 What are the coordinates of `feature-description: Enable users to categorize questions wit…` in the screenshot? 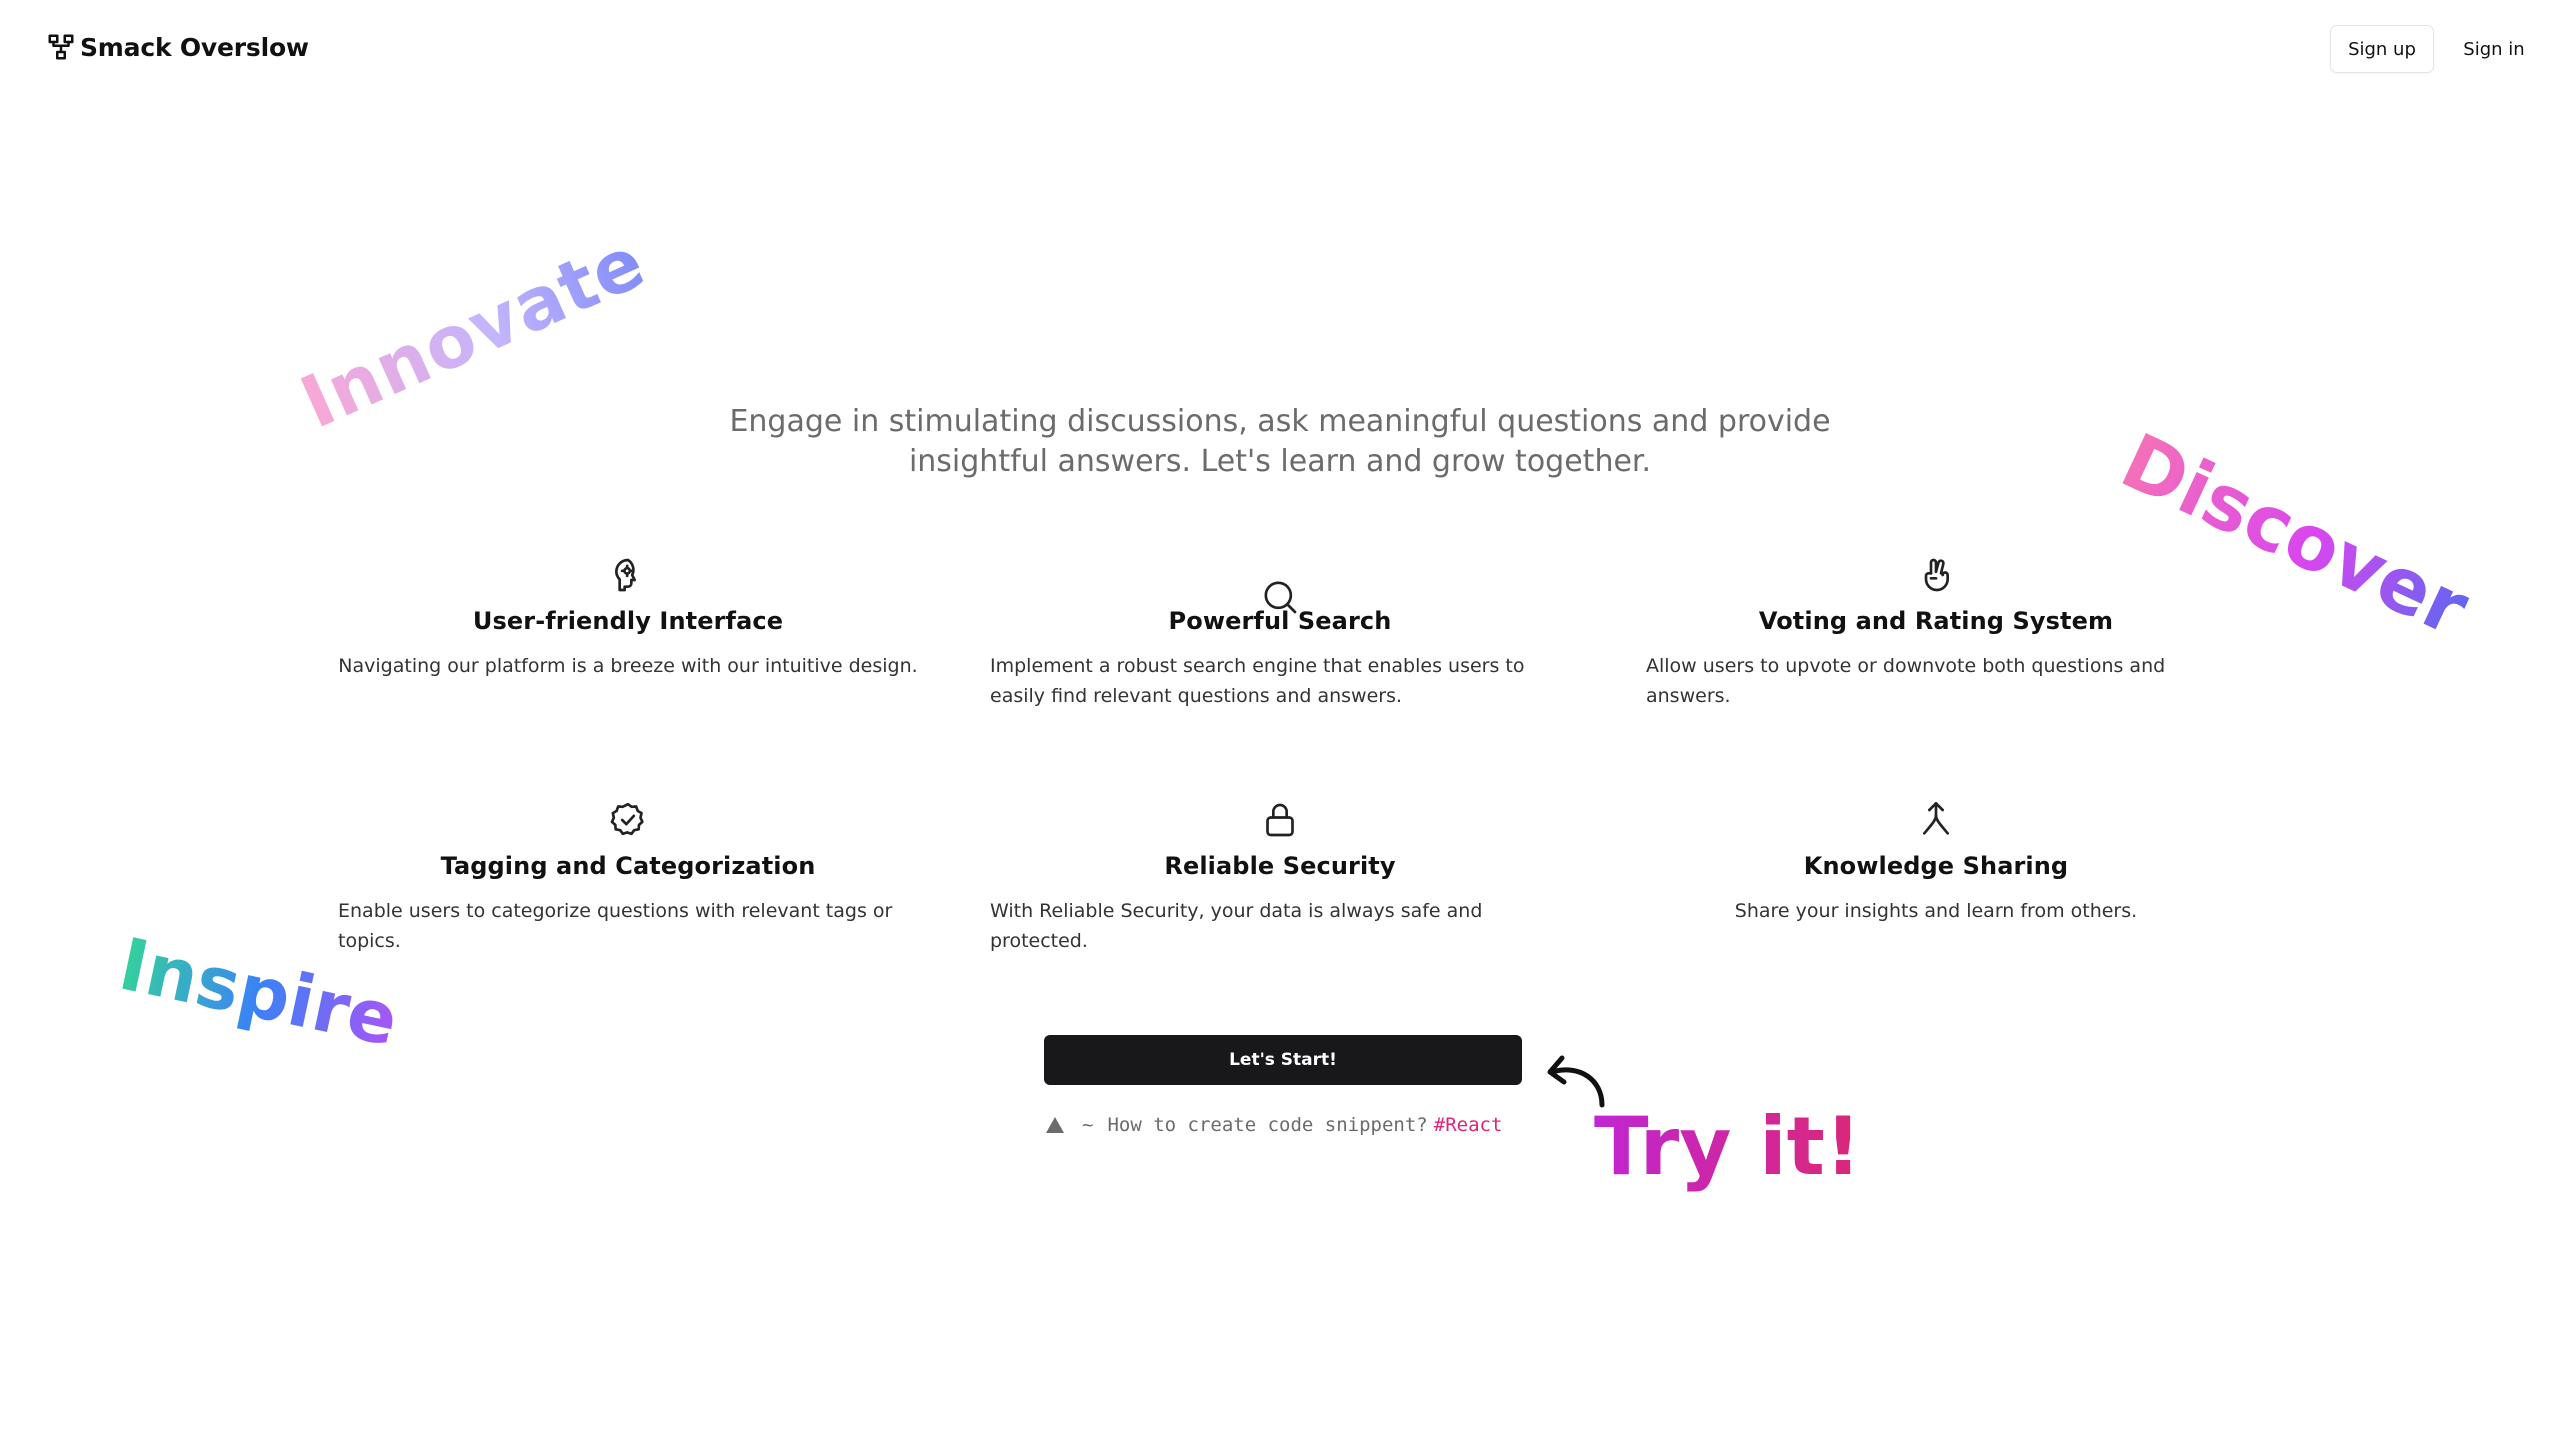 It's located at (615, 926).